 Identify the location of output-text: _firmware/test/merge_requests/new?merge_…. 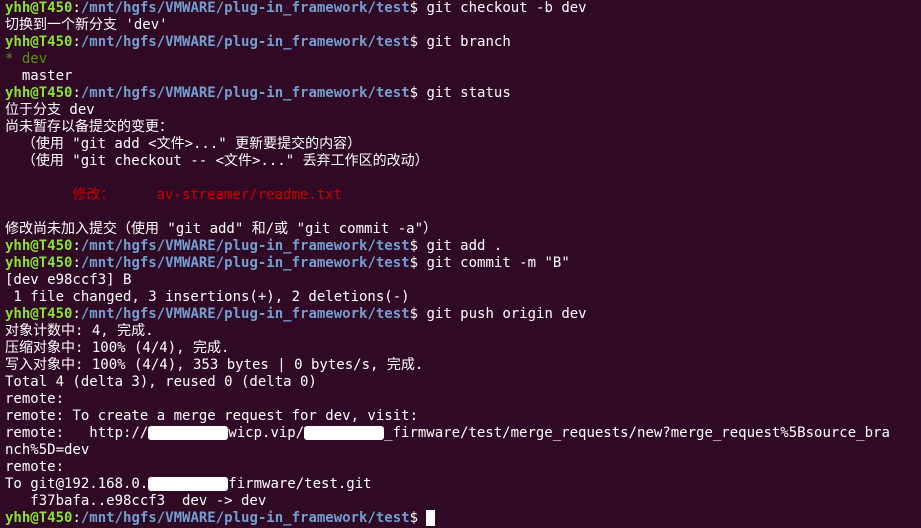
(637, 433).